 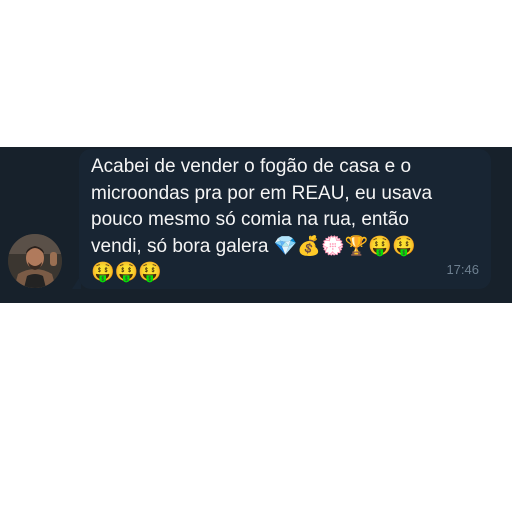 What do you see at coordinates (462, 269) in the screenshot?
I see `message-timestamp: 17:46` at bounding box center [462, 269].